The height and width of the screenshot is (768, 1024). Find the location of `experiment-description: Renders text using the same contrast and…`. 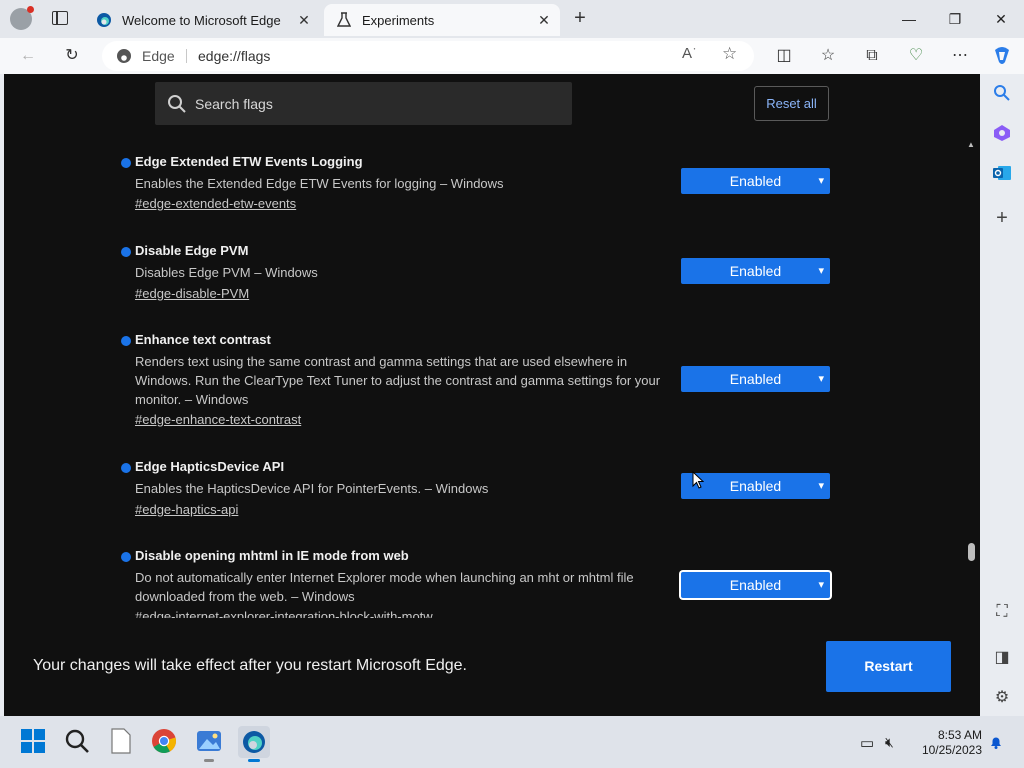

experiment-description: Renders text using the same contrast and… is located at coordinates (398, 380).